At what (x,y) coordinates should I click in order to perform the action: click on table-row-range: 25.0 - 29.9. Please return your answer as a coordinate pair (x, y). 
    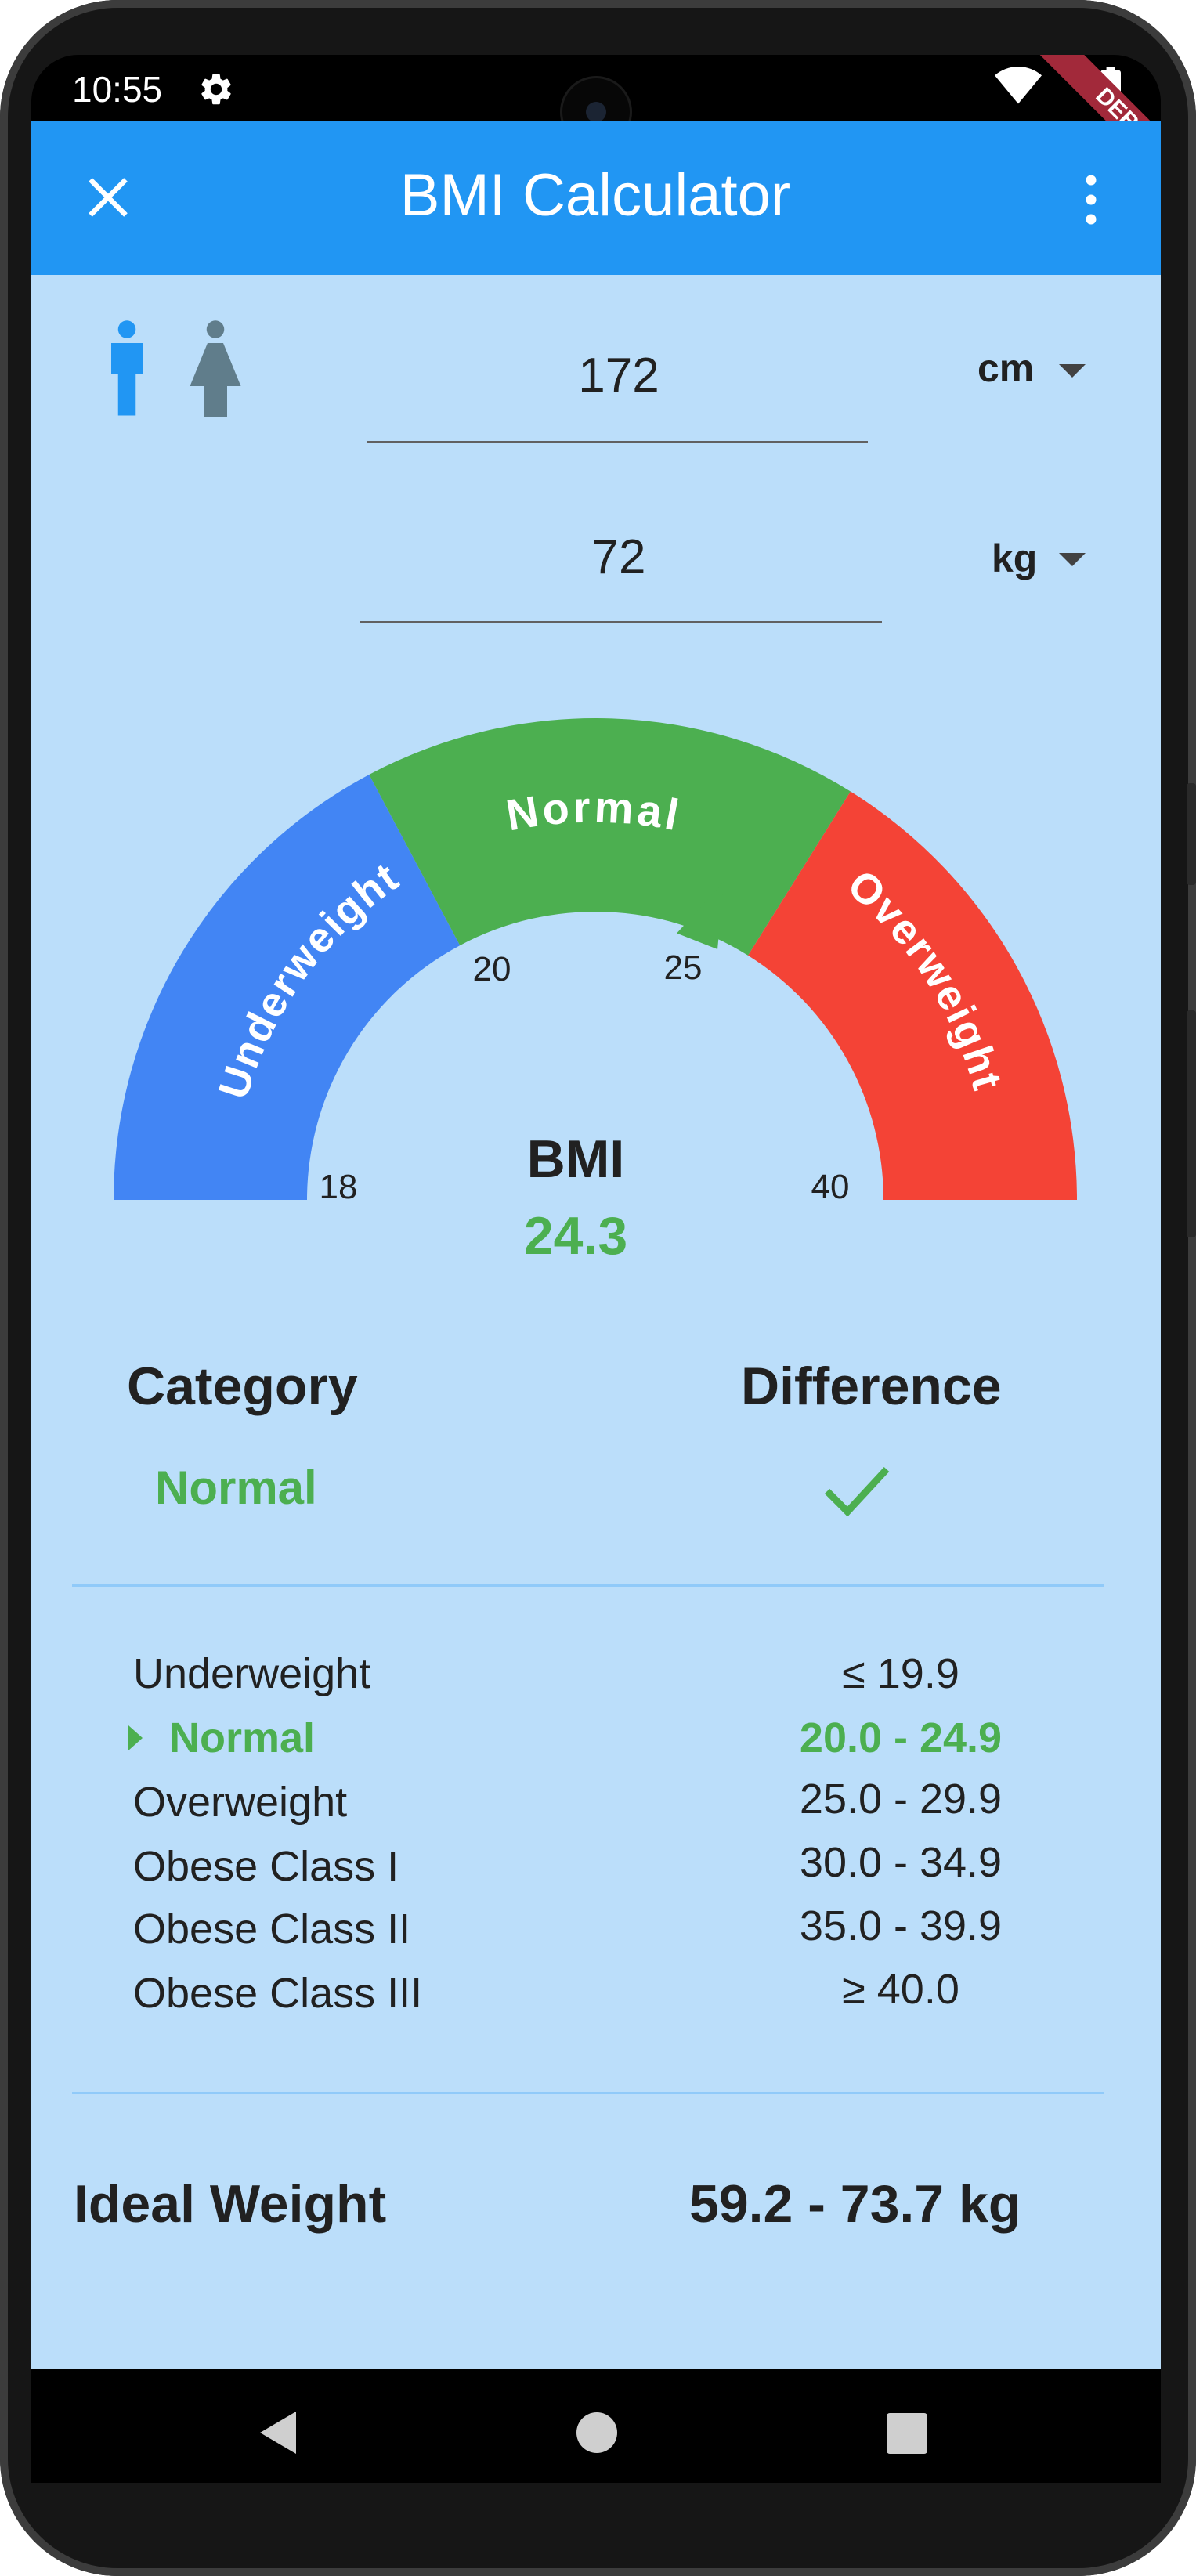
    Looking at the image, I should click on (901, 1799).